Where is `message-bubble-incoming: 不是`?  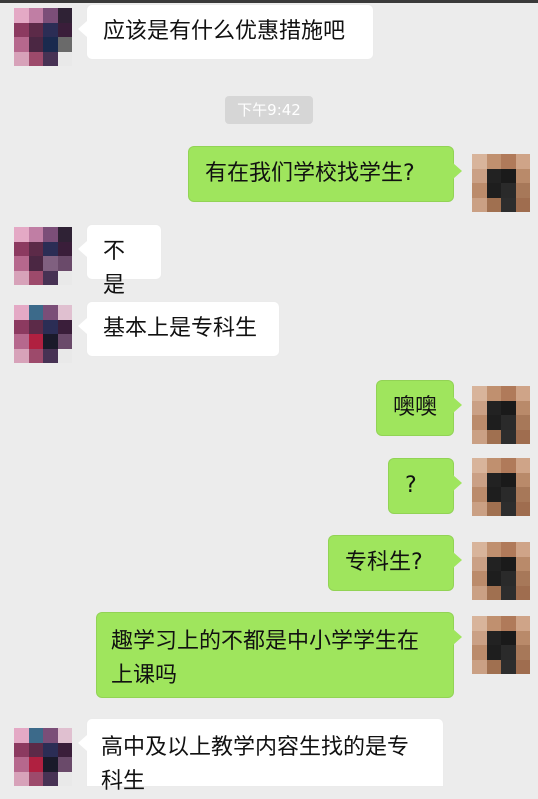
message-bubble-incoming: 不是 is located at coordinates (120, 261).